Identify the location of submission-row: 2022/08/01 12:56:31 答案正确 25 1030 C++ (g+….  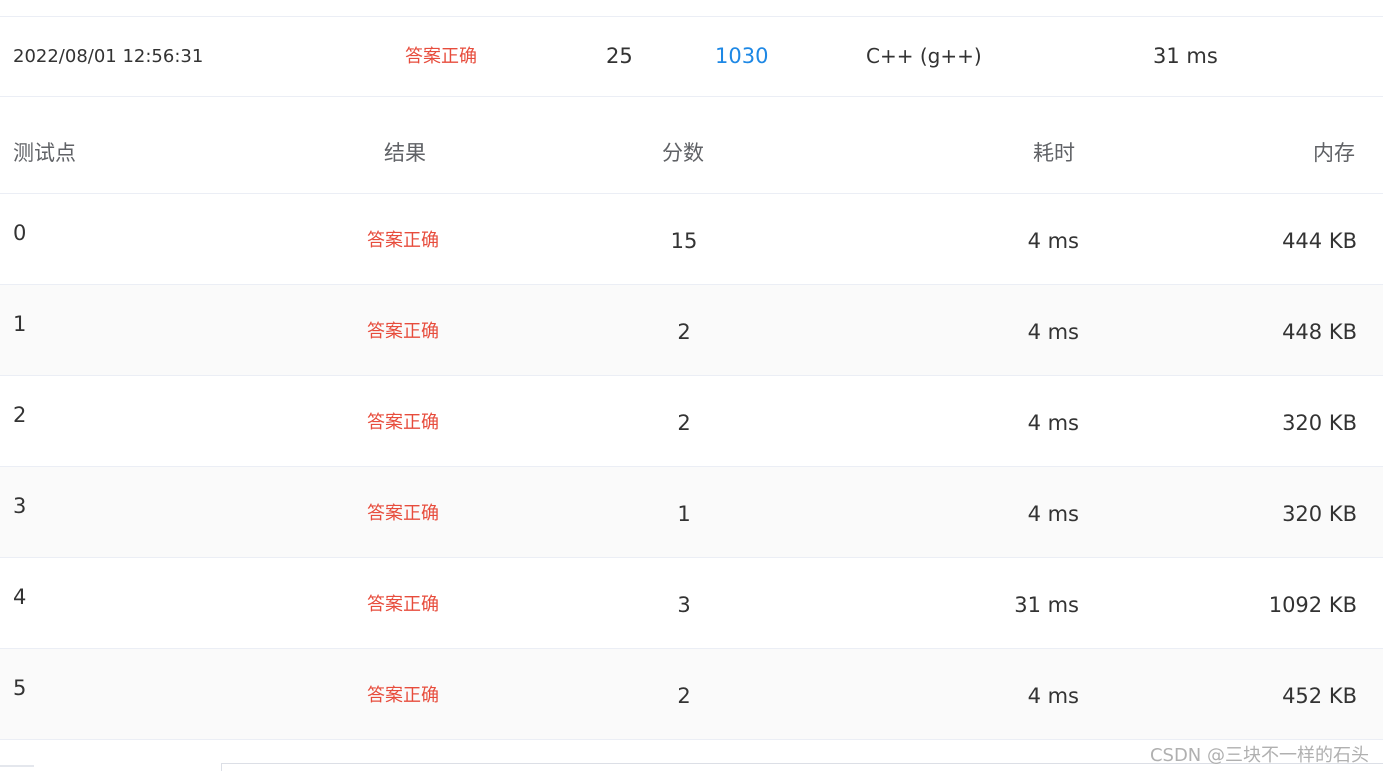
(691, 57).